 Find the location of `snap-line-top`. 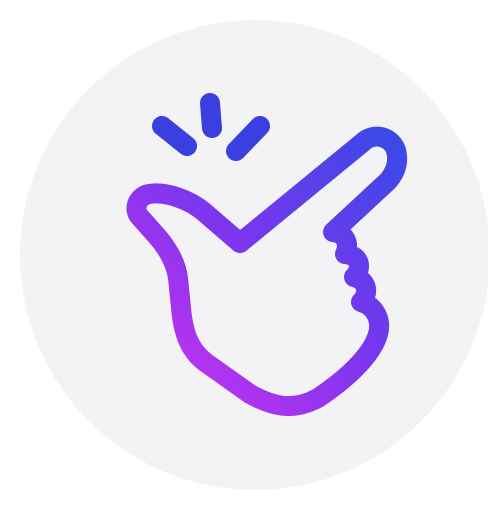

snap-line-top is located at coordinates (211, 115).